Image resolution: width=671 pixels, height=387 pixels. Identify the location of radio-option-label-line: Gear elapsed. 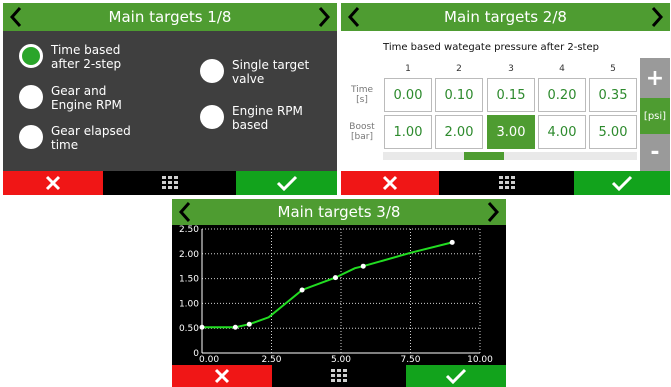
(91, 131).